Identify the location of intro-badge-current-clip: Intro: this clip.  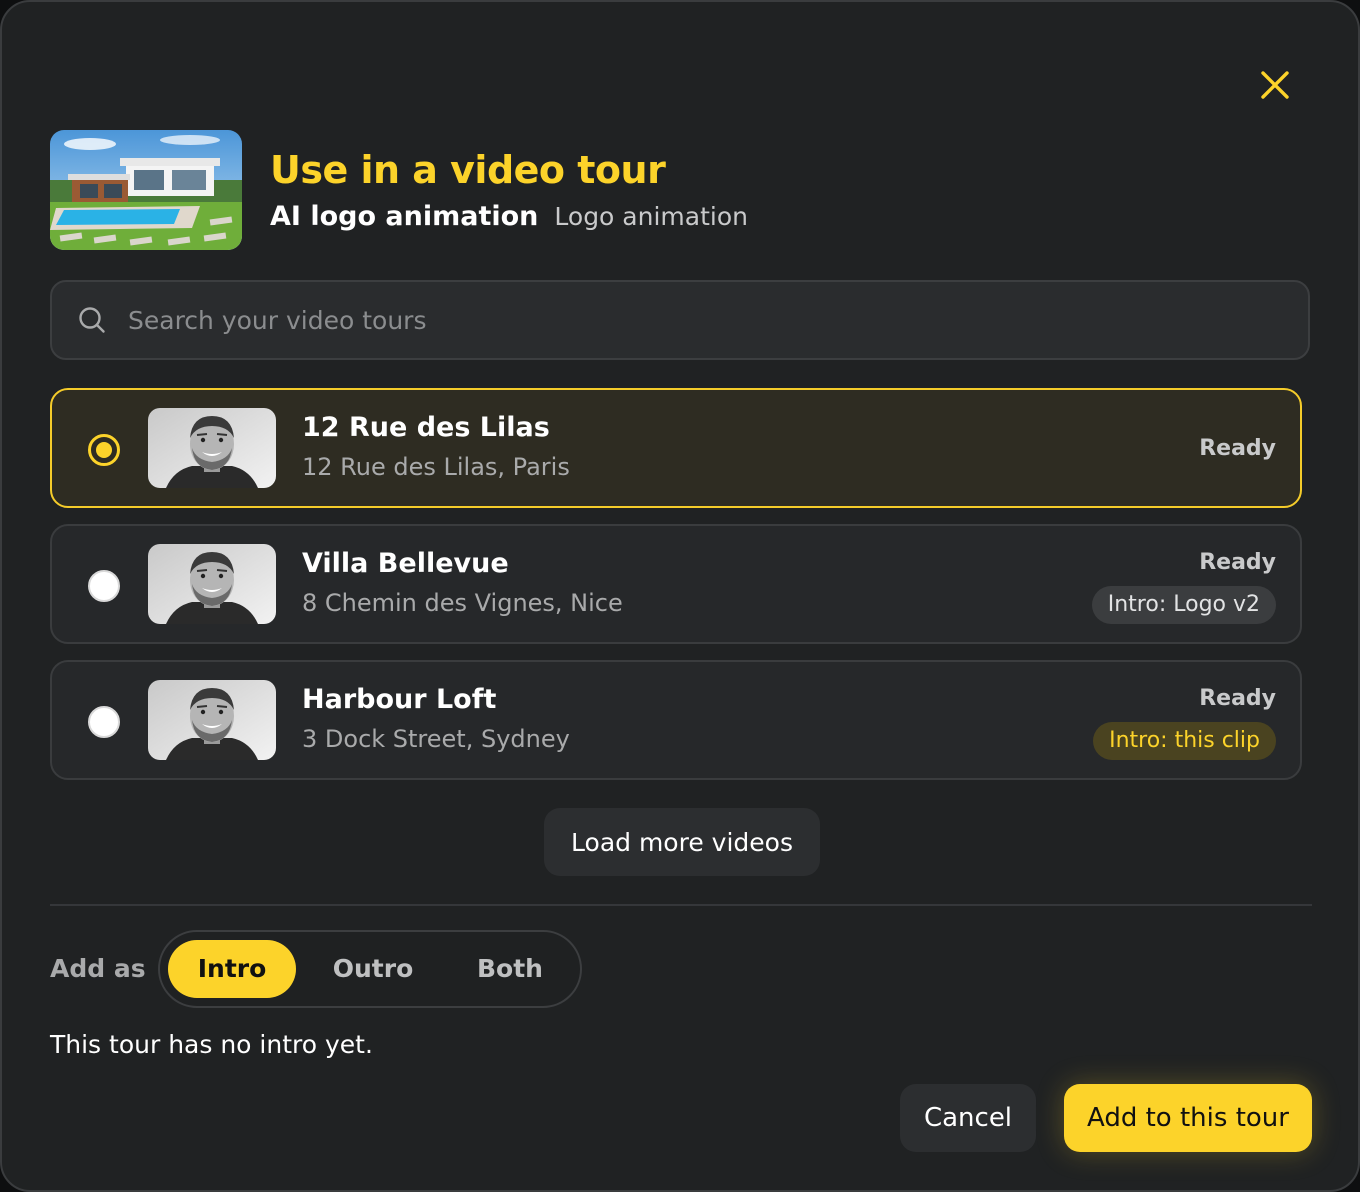
(1184, 741).